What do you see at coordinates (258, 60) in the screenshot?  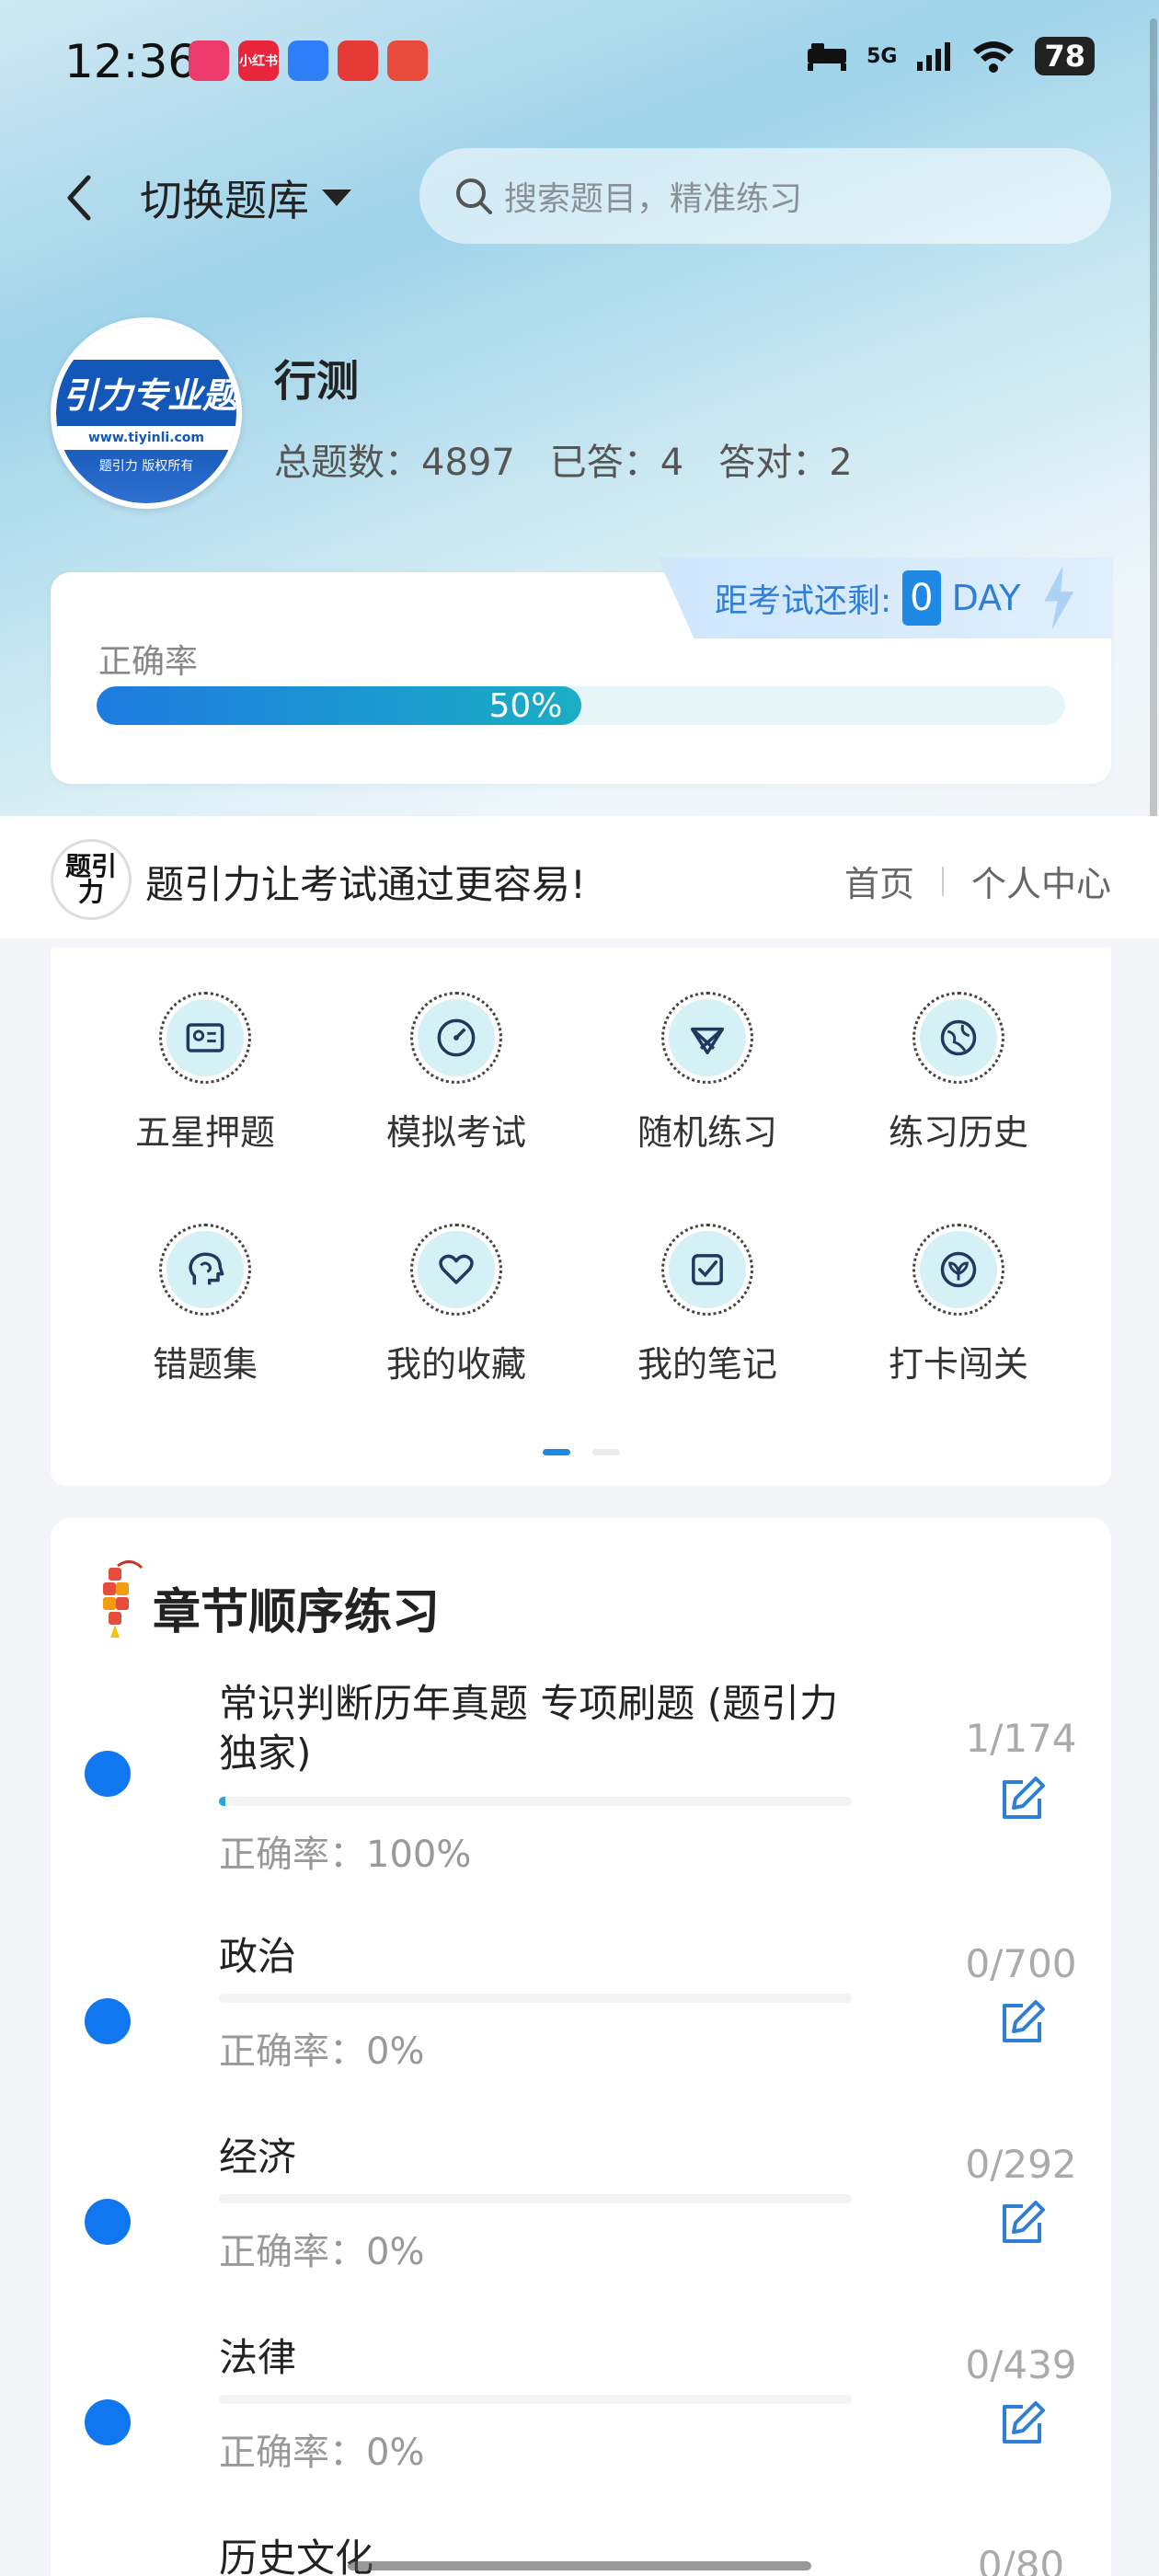 I see `app-icon-2: 小红书` at bounding box center [258, 60].